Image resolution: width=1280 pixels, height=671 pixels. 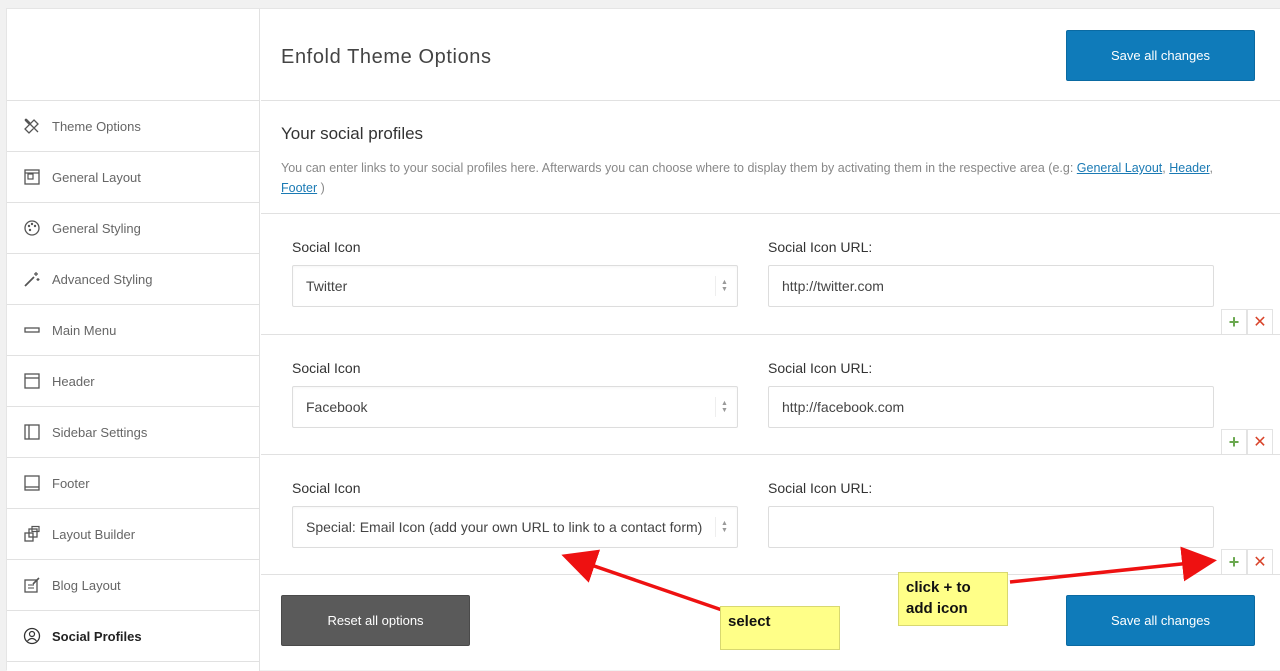 I want to click on logo-area, so click(x=133, y=55).